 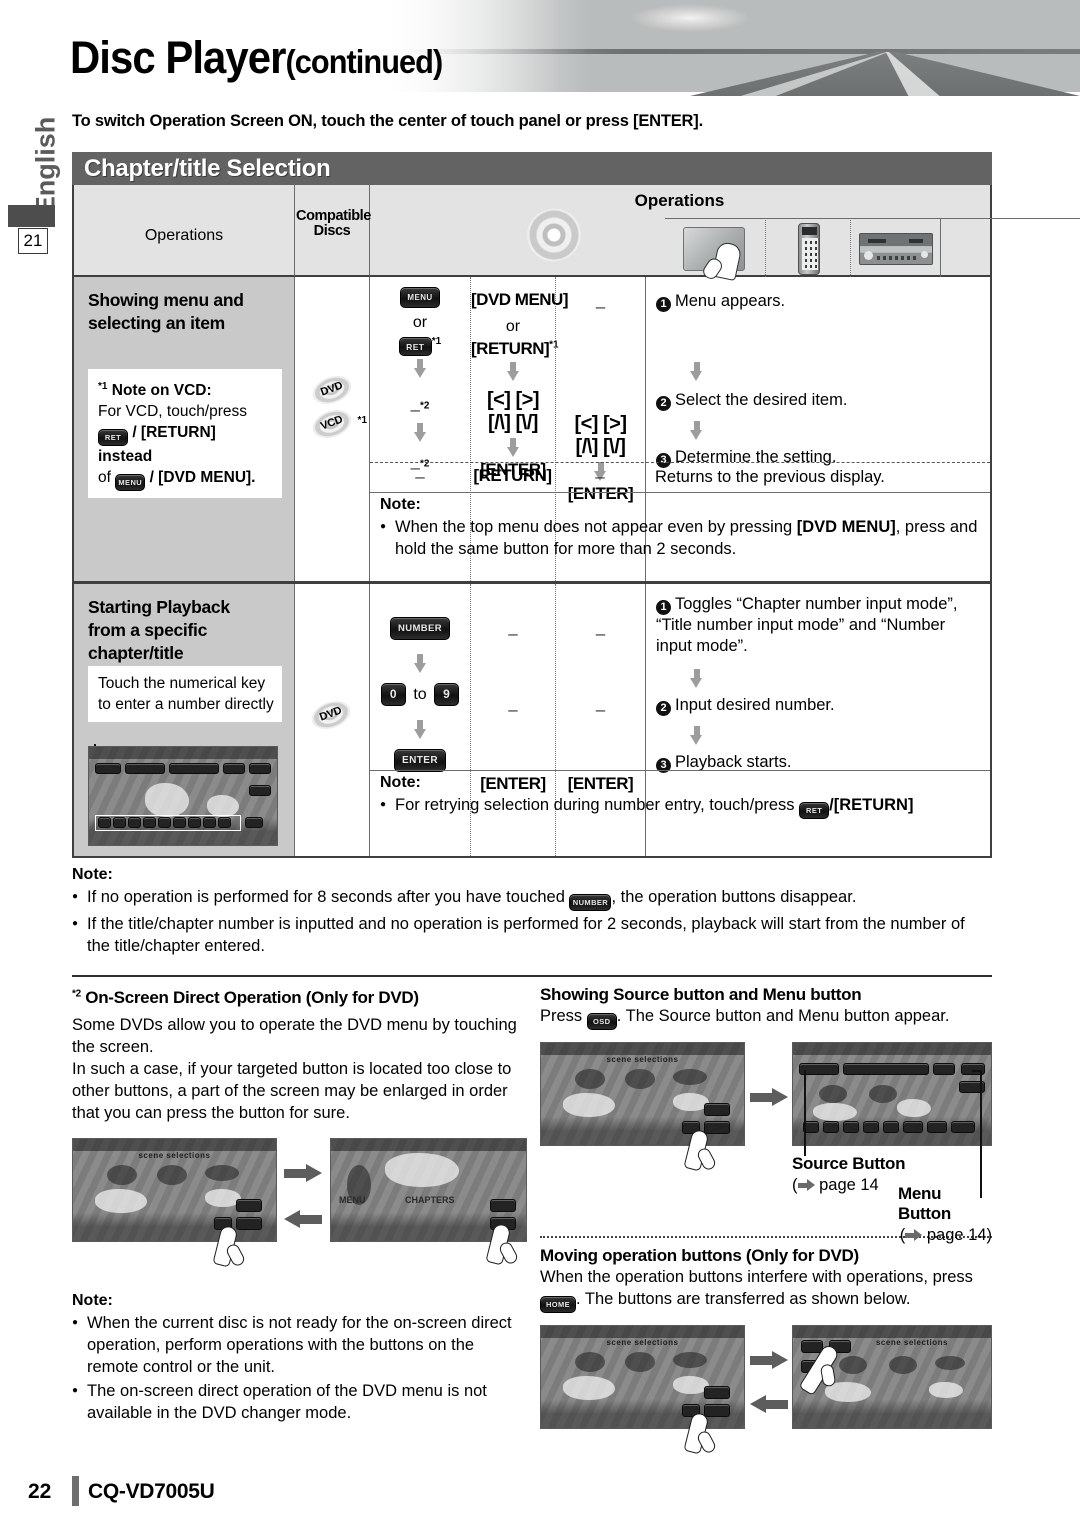 I want to click on disc-badge-vcd: VCD, so click(x=332, y=424).